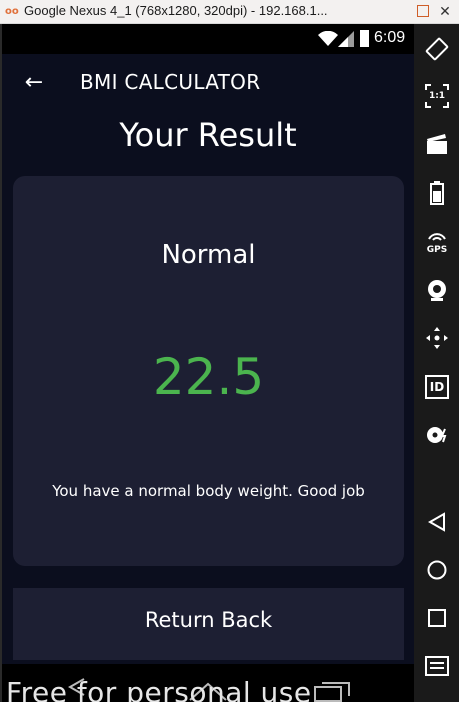 Image resolution: width=459 pixels, height=702 pixels. What do you see at coordinates (346, 39) in the screenshot?
I see `signal-icon` at bounding box center [346, 39].